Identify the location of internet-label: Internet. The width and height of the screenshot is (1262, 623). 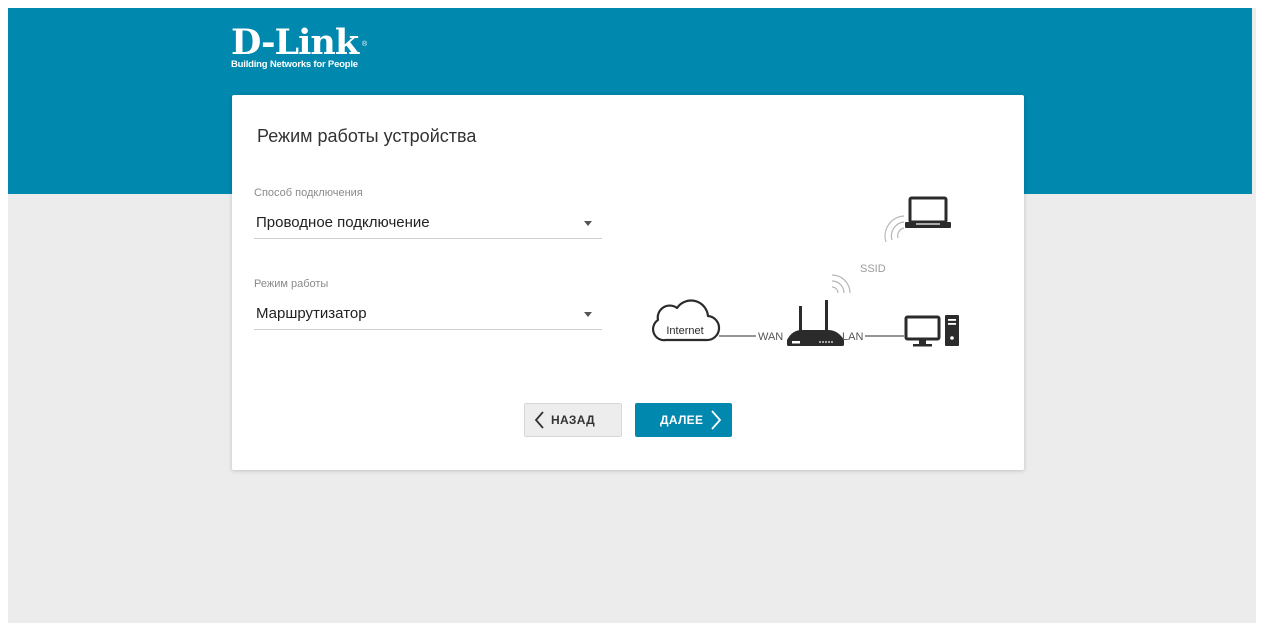
(684, 331).